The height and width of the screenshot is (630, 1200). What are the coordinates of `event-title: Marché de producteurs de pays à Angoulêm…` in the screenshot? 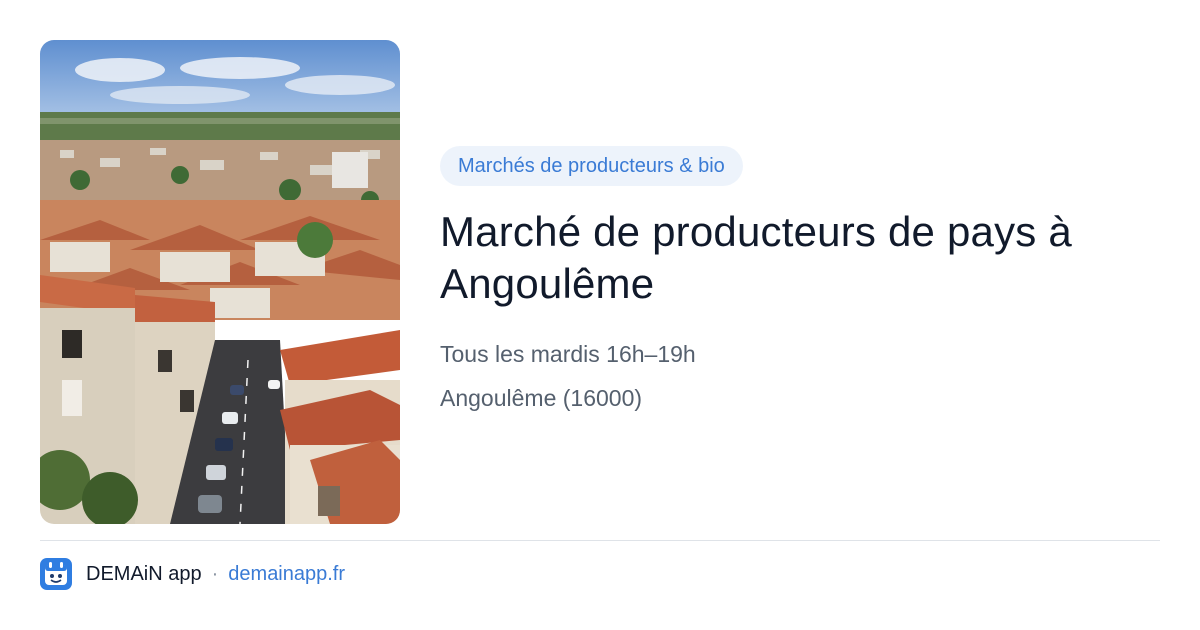 It's located at (756, 257).